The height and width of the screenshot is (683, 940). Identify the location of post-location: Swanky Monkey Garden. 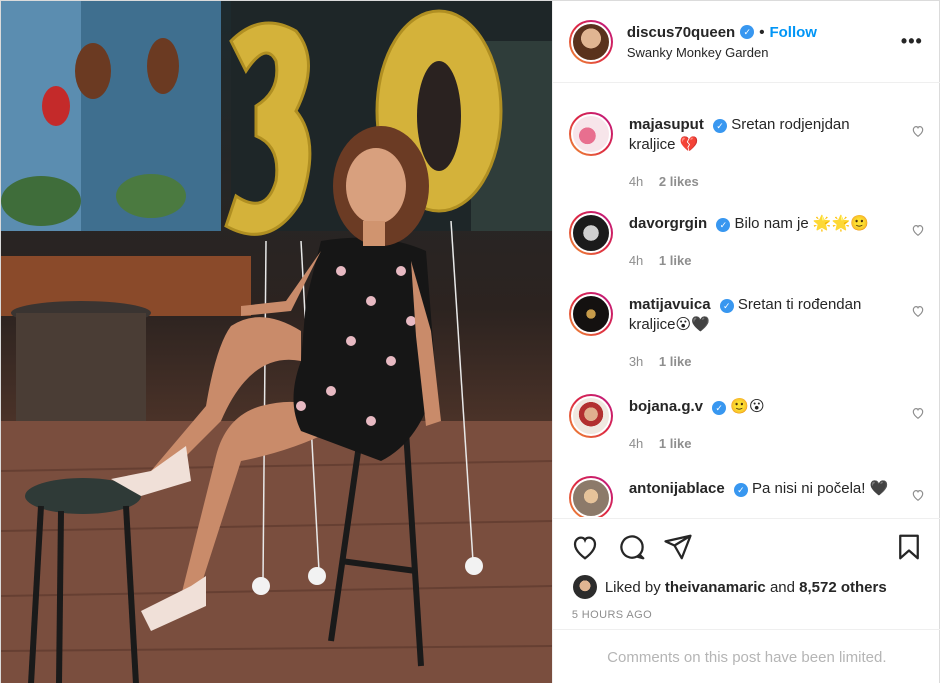
(722, 52).